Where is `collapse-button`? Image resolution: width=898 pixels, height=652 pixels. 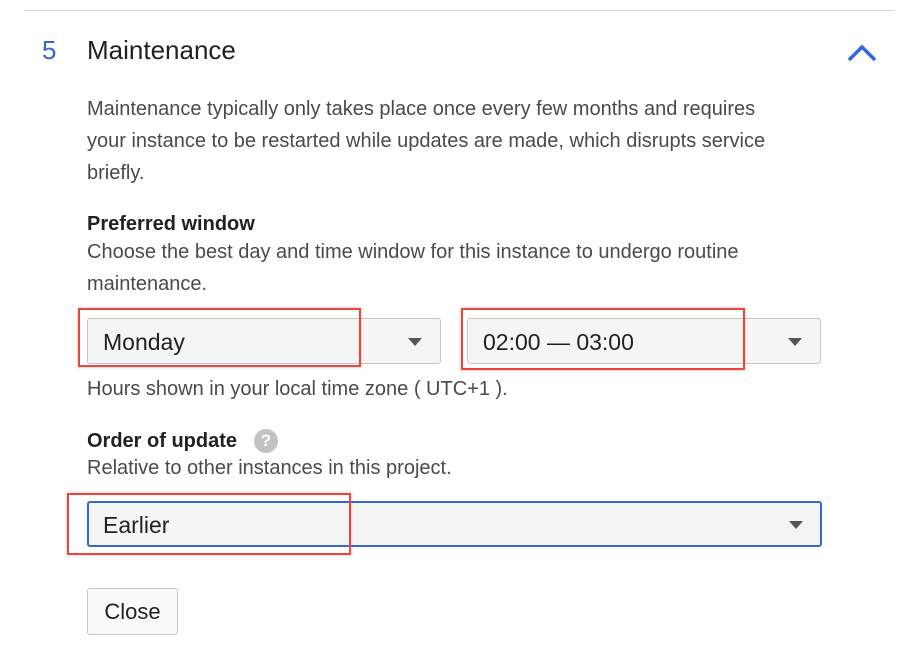 collapse-button is located at coordinates (862, 52).